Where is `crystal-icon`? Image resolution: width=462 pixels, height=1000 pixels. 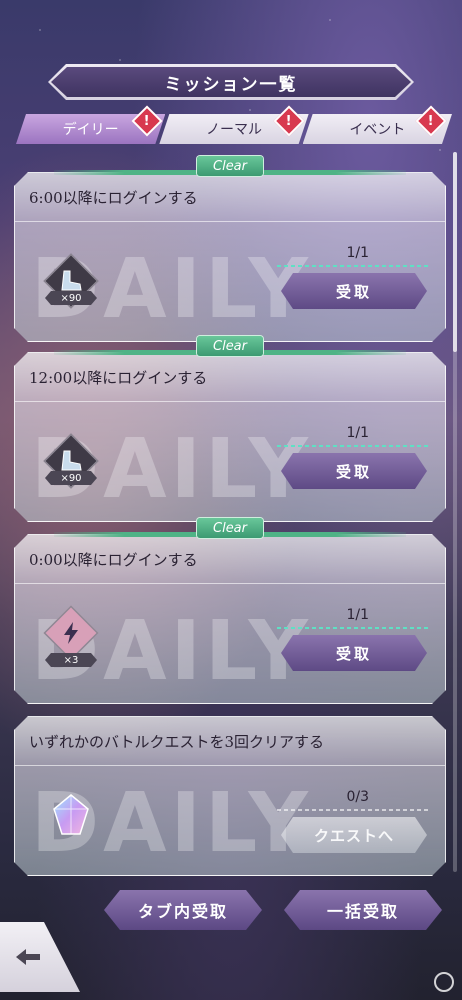
crystal-icon is located at coordinates (71, 815).